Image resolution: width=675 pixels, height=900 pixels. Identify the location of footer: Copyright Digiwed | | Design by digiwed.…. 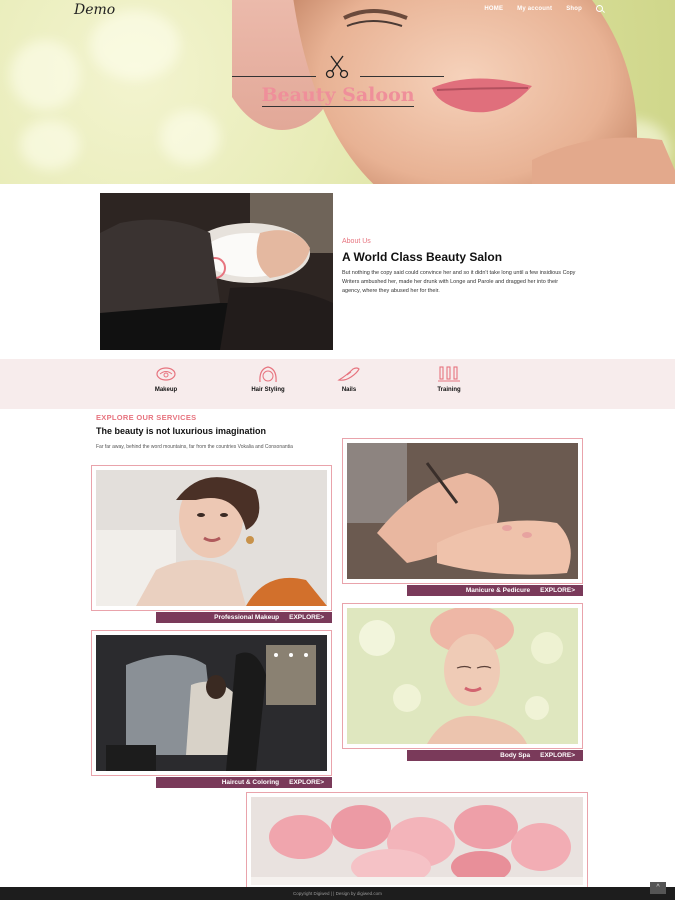
(337, 893).